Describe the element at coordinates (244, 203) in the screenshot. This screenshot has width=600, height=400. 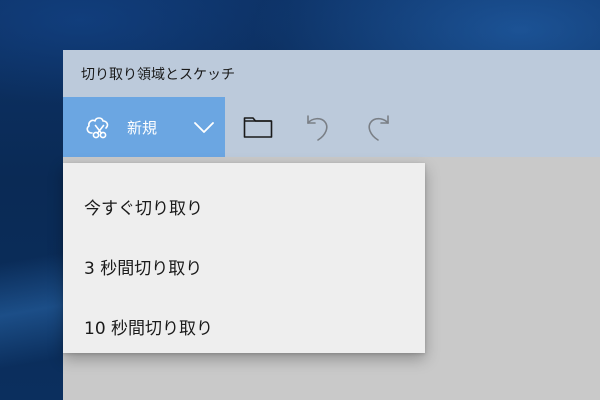
I see `menu-item-snip-now: 今すぐ切り取り` at that location.